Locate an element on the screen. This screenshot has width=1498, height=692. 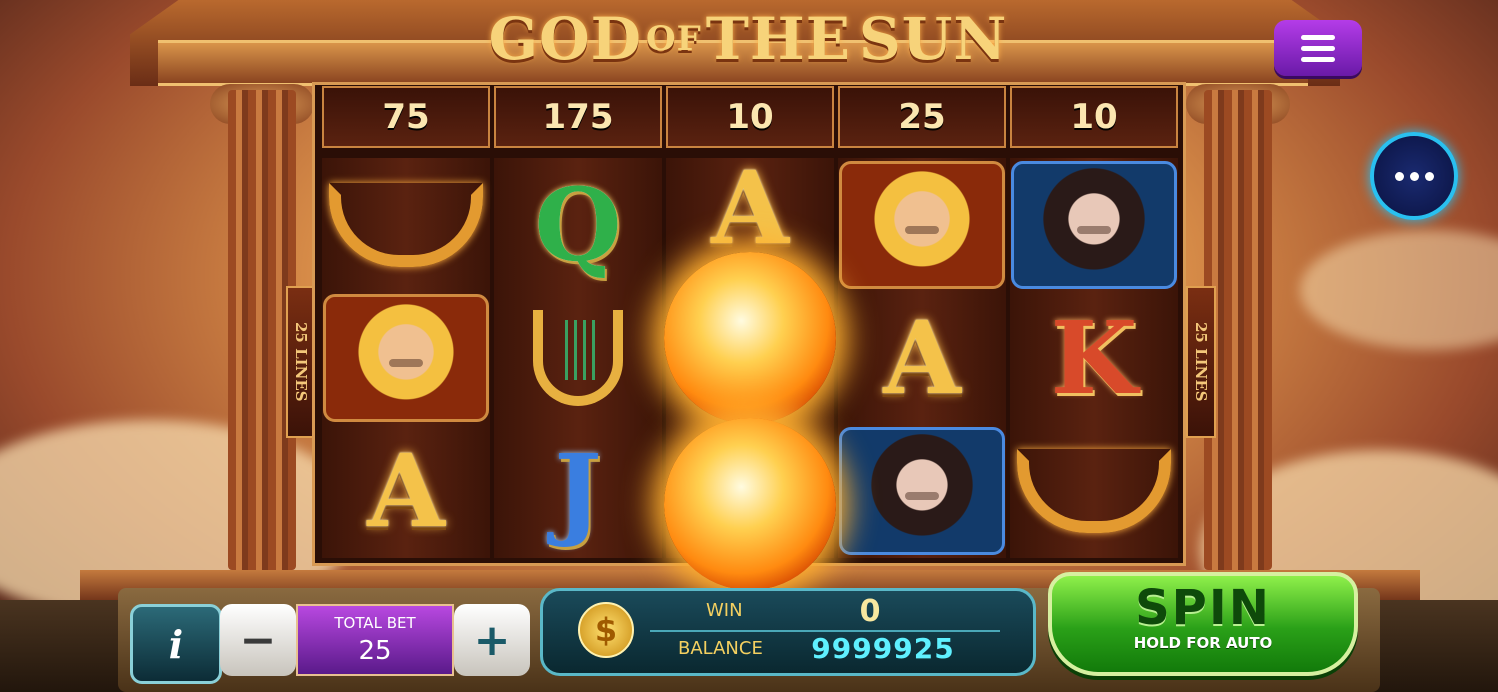
reel-5: K is located at coordinates (1094, 358).